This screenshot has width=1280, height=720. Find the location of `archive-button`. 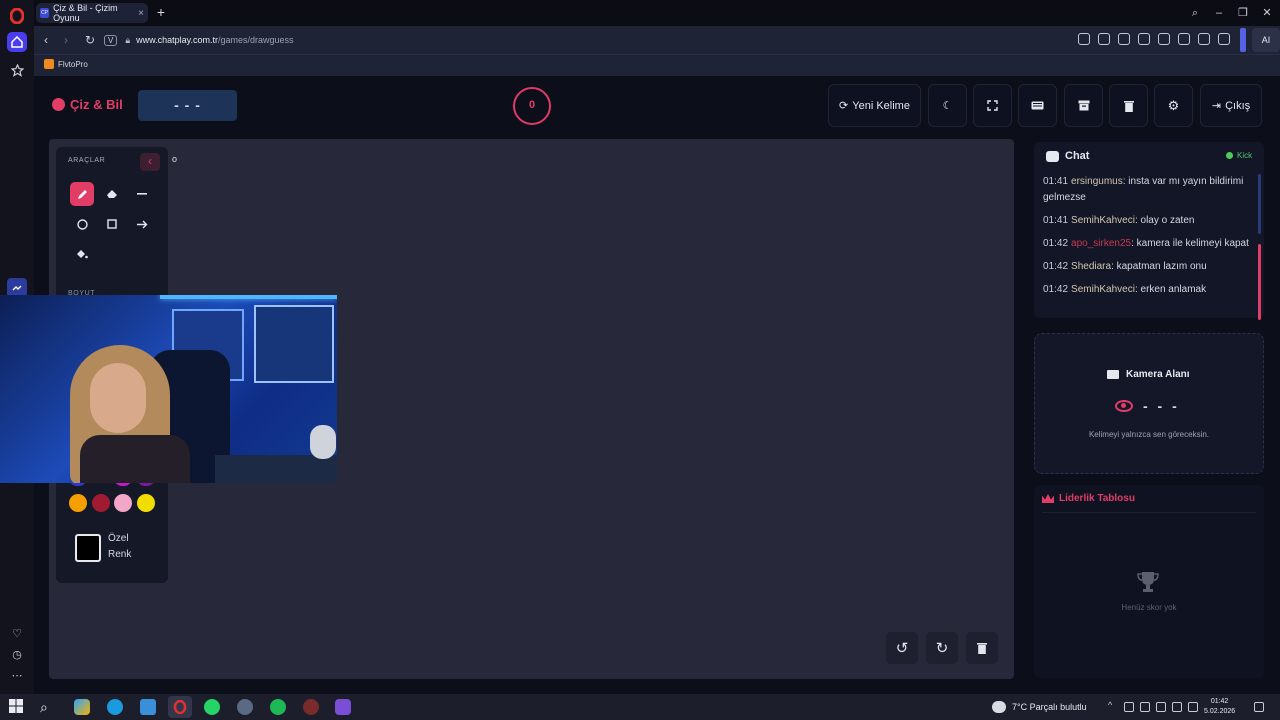

archive-button is located at coordinates (1083, 105).